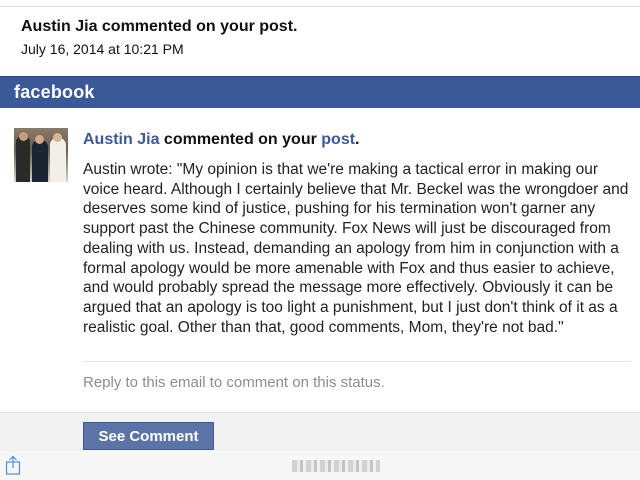 The width and height of the screenshot is (640, 480). I want to click on facebook-header-bar: facebook, so click(320, 92).